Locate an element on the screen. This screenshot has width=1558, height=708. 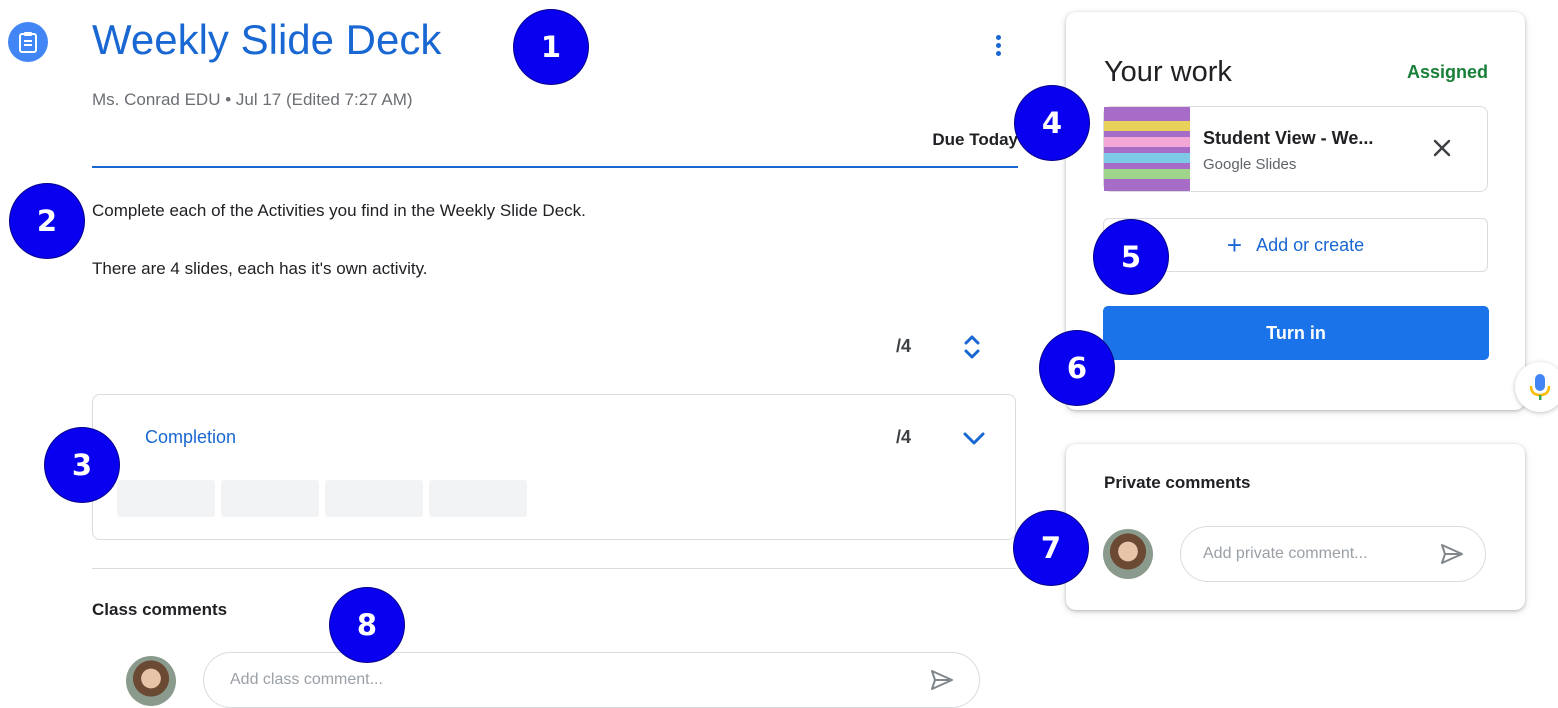
class-comments-label: Class comments is located at coordinates (160, 609).